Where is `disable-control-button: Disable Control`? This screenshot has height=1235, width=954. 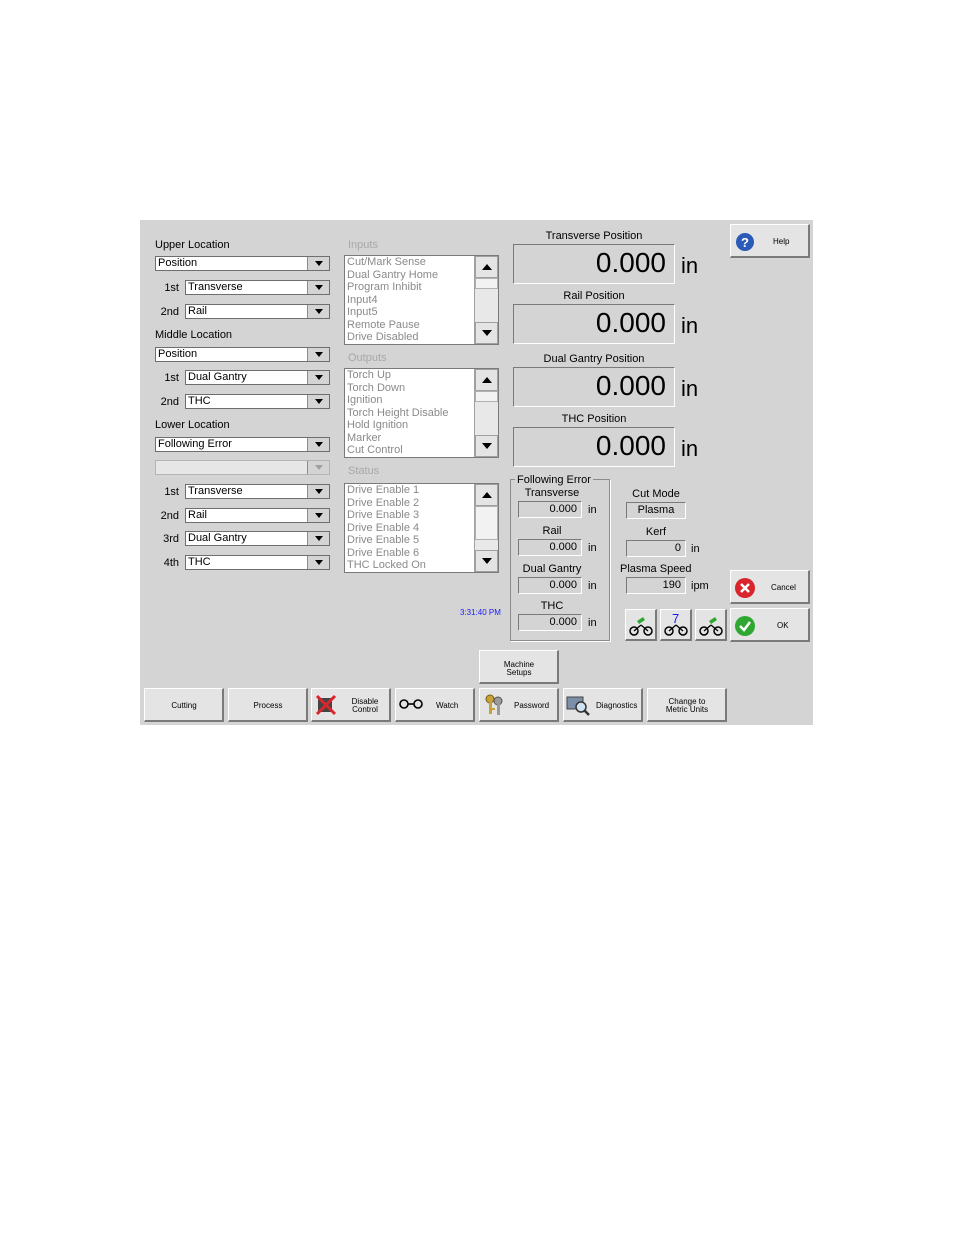 disable-control-button: Disable Control is located at coordinates (351, 705).